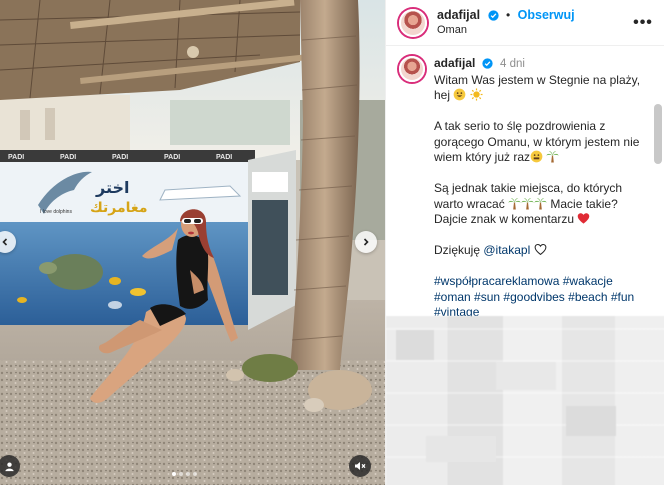 The image size is (664, 485). What do you see at coordinates (546, 15) in the screenshot?
I see `follow-button: Obserwuj` at bounding box center [546, 15].